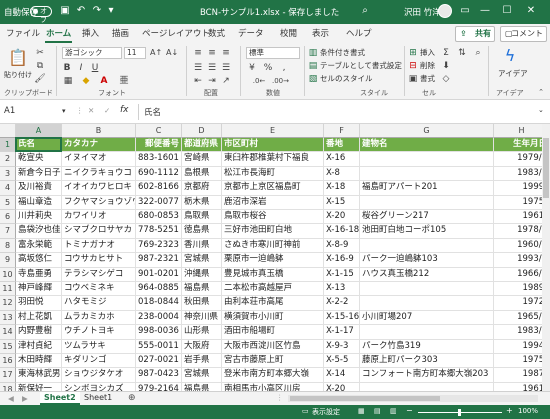 This screenshot has height=419, width=550. Describe the element at coordinates (8, 231) in the screenshot. I see `row-header: 7` at that location.